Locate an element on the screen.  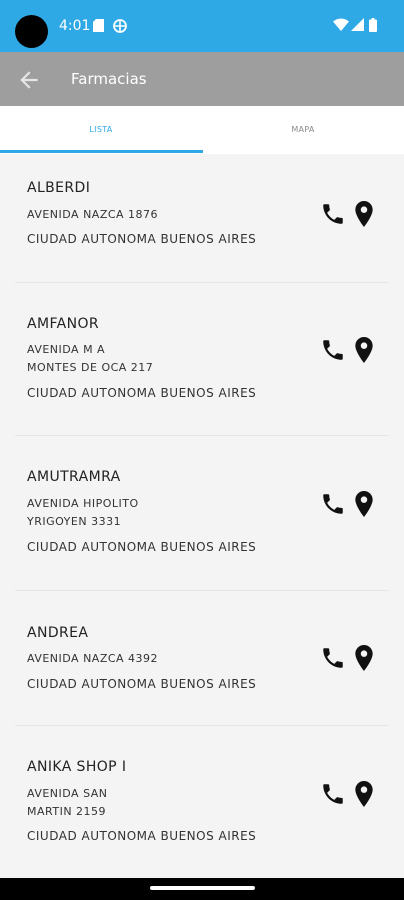
system-nav-bar is located at coordinates (202, 889).